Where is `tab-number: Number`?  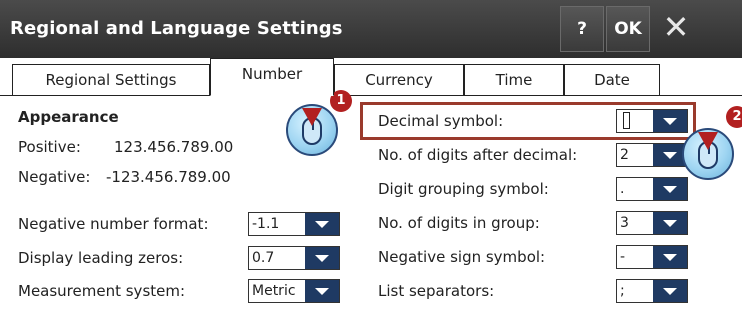 tab-number: Number is located at coordinates (272, 77).